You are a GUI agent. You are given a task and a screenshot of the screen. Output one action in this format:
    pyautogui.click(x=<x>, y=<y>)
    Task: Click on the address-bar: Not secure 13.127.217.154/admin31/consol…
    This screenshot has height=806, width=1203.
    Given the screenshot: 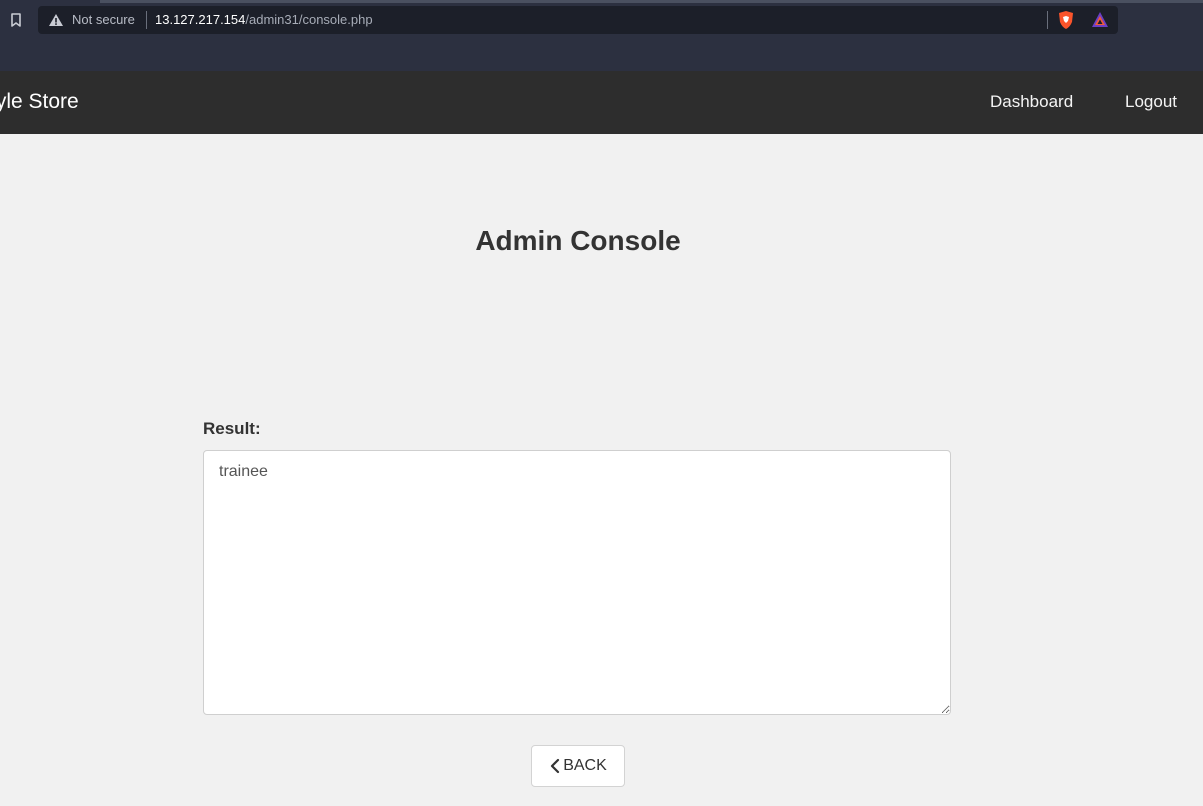 What is the action you would take?
    pyautogui.click(x=578, y=20)
    